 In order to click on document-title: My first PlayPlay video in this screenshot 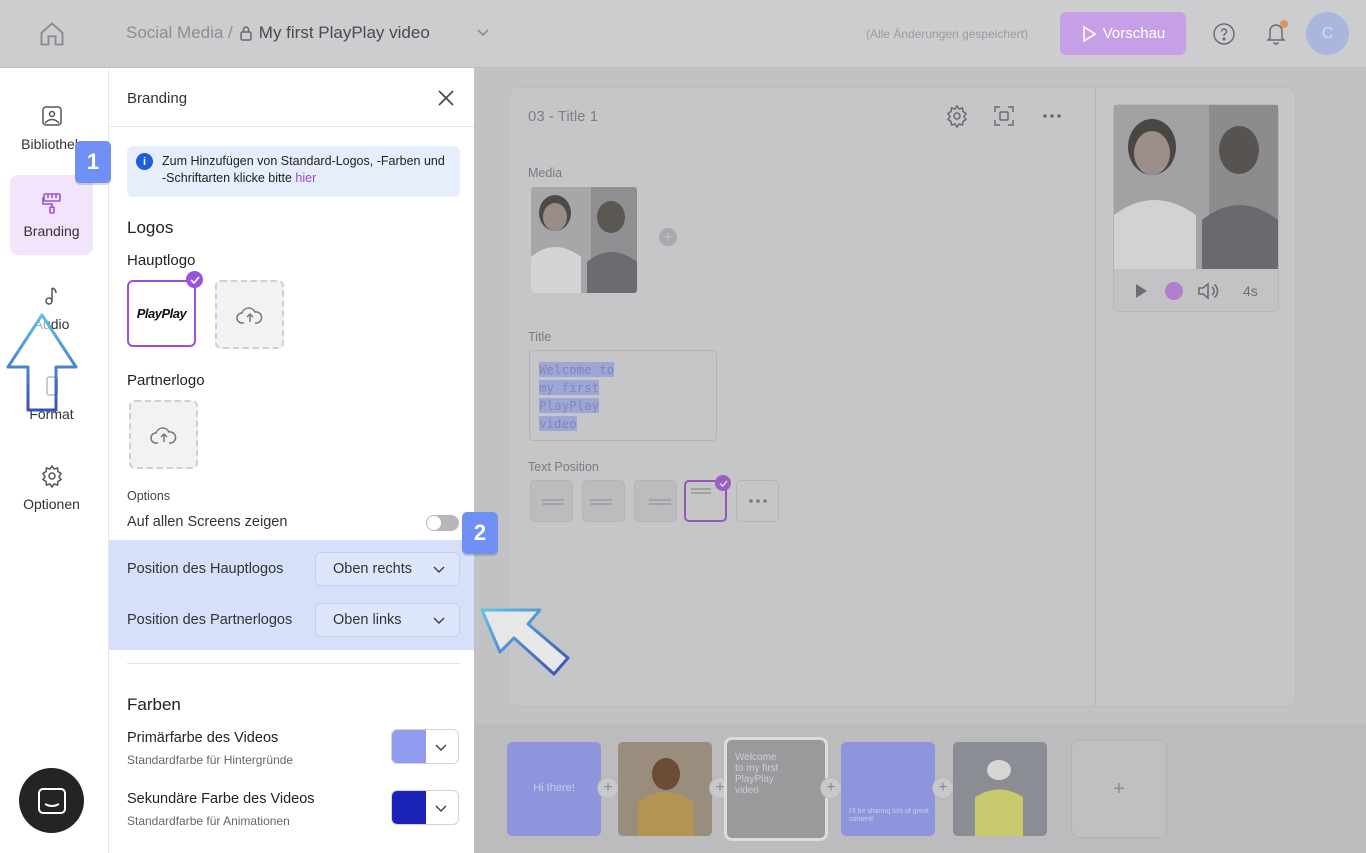, I will do `click(344, 33)`.